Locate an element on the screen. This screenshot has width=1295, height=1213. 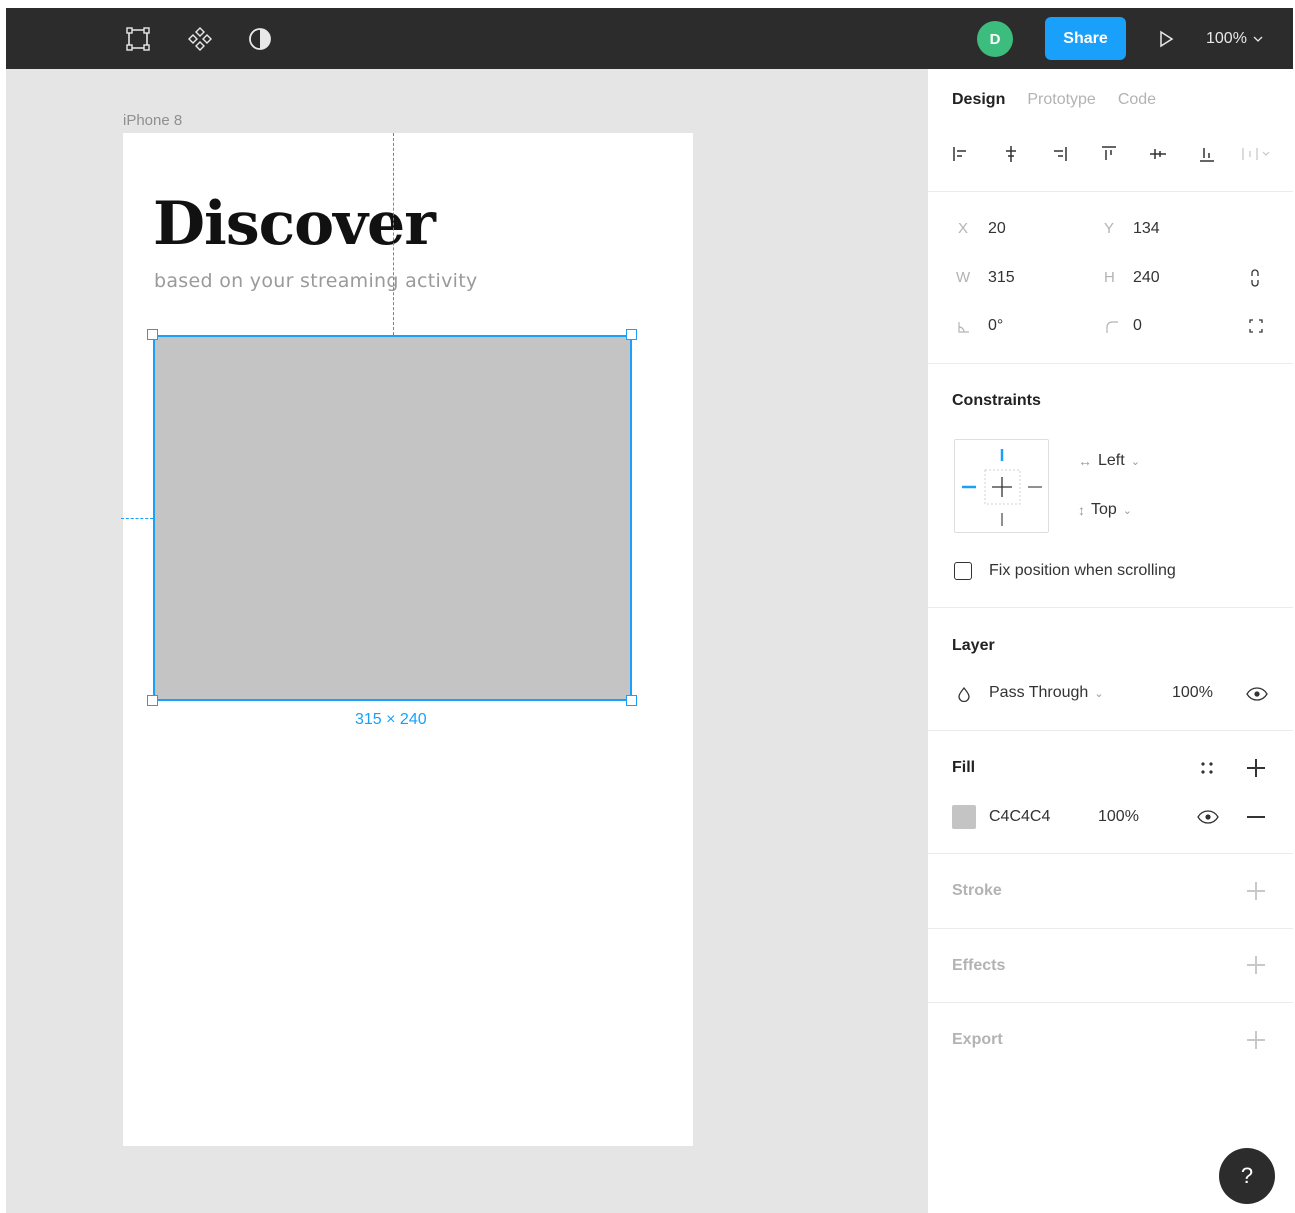
fill-styles-grid-icon is located at coordinates (1207, 768).